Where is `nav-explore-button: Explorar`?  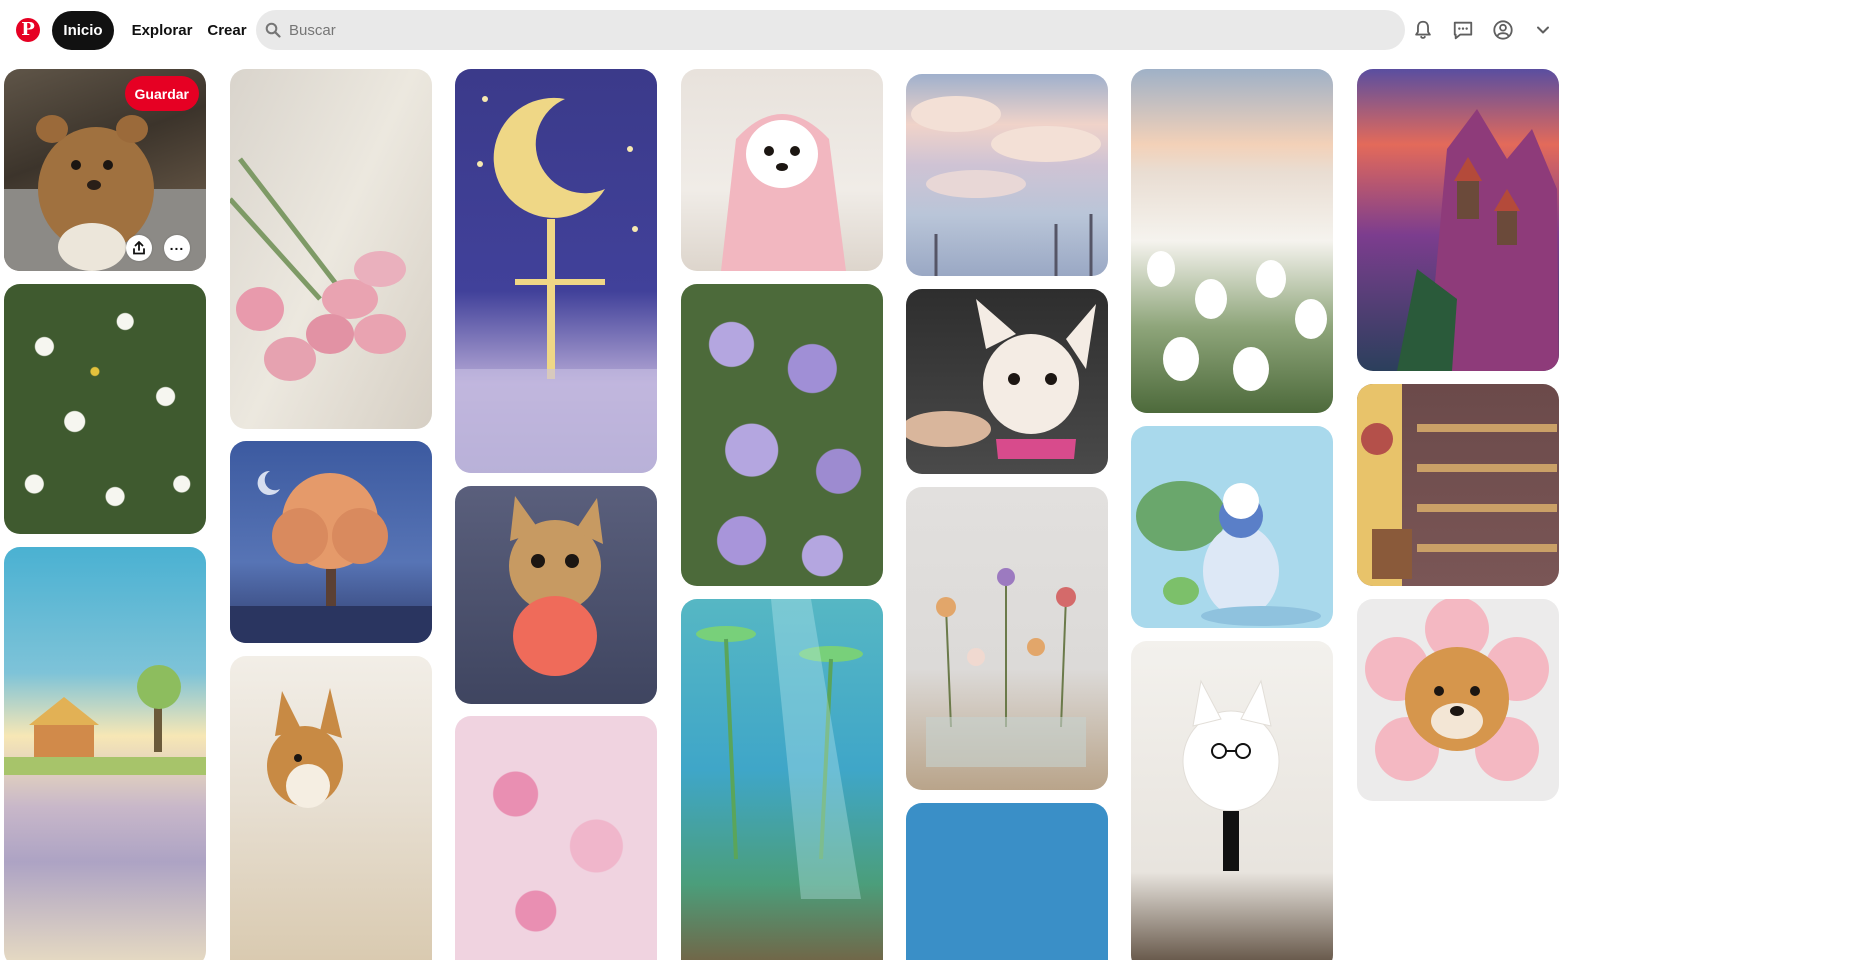
nav-explore-button: Explorar is located at coordinates (162, 30).